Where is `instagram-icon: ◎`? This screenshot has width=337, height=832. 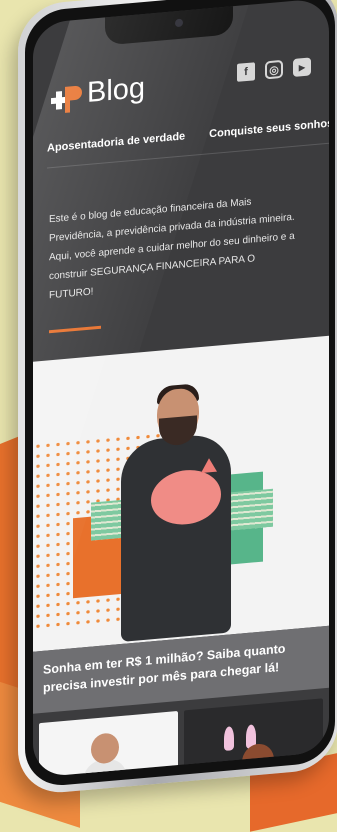
instagram-icon: ◎ is located at coordinates (274, 69).